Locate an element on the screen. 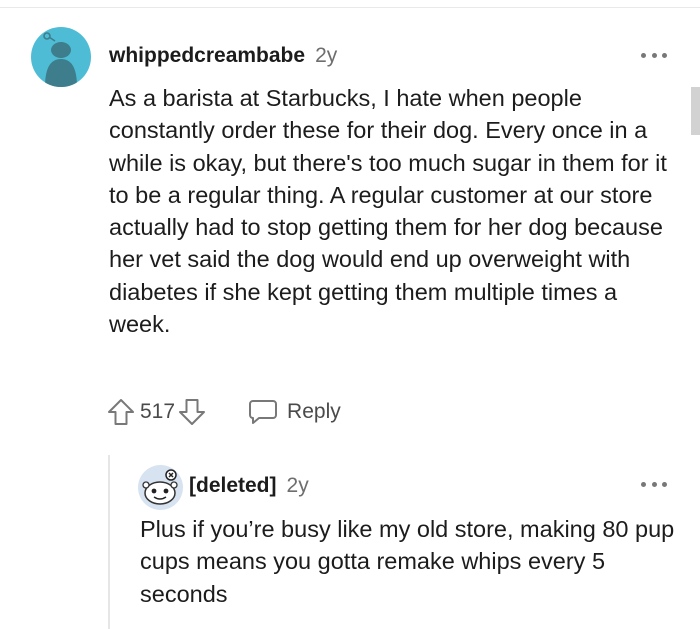  downvote-icon is located at coordinates (192, 412).